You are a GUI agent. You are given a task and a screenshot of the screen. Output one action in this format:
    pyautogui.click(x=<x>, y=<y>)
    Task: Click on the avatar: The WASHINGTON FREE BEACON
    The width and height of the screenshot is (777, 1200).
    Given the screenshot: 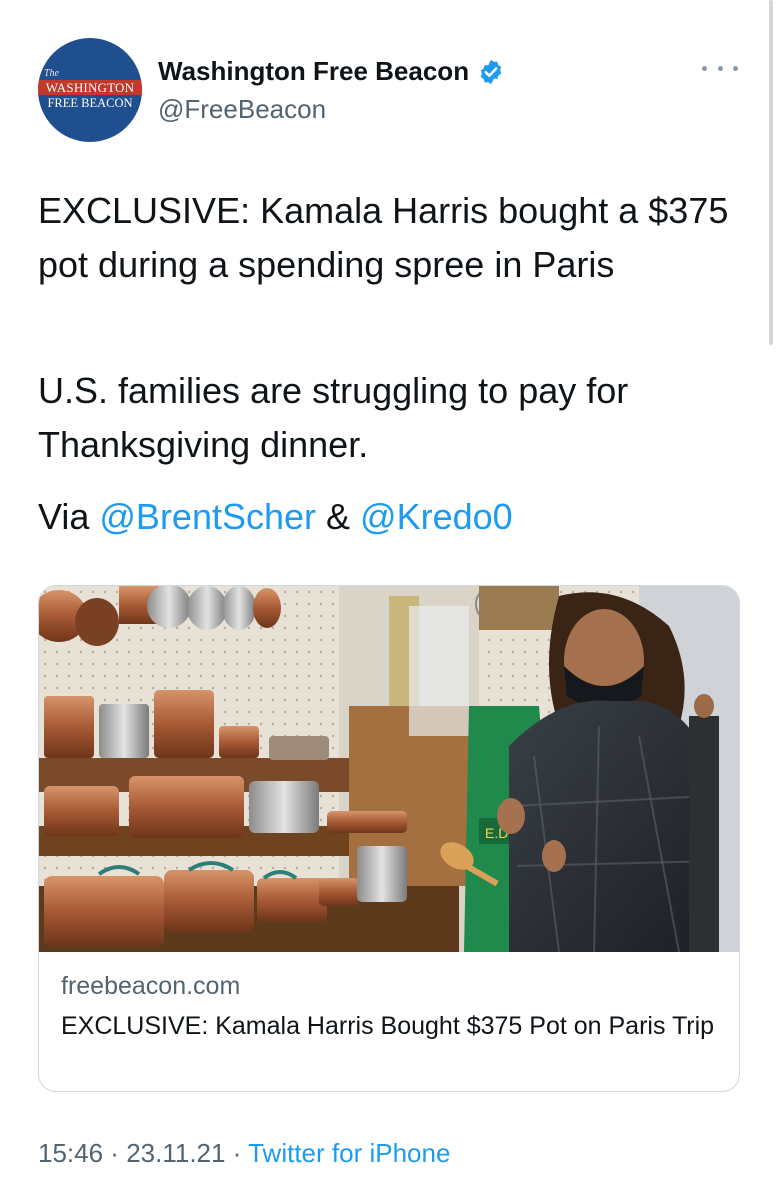 What is the action you would take?
    pyautogui.click(x=90, y=90)
    